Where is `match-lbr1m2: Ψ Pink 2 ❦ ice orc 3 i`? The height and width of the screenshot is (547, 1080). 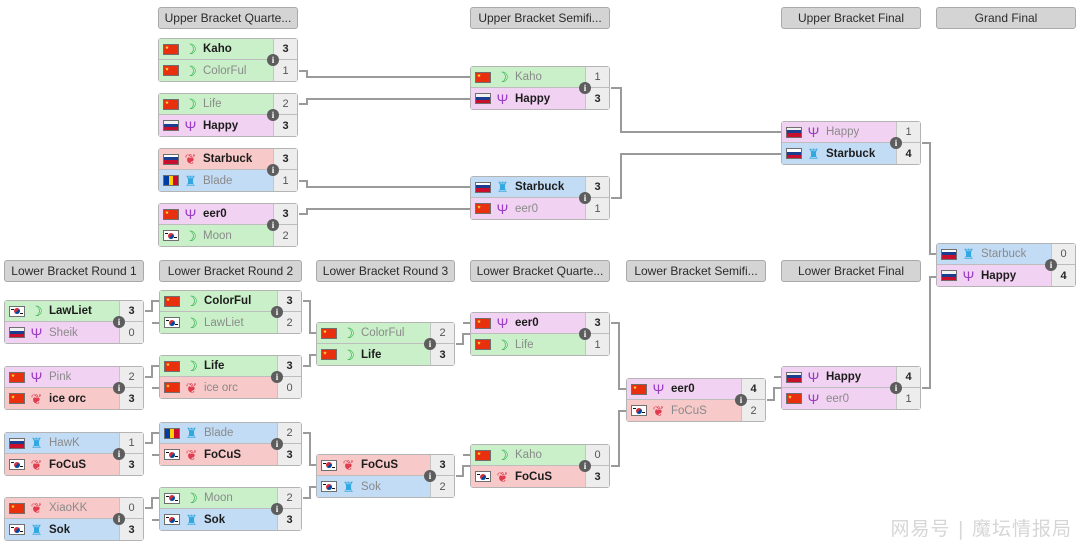
match-lbr1m2: Ψ Pink 2 ❦ ice orc 3 i is located at coordinates (74, 388).